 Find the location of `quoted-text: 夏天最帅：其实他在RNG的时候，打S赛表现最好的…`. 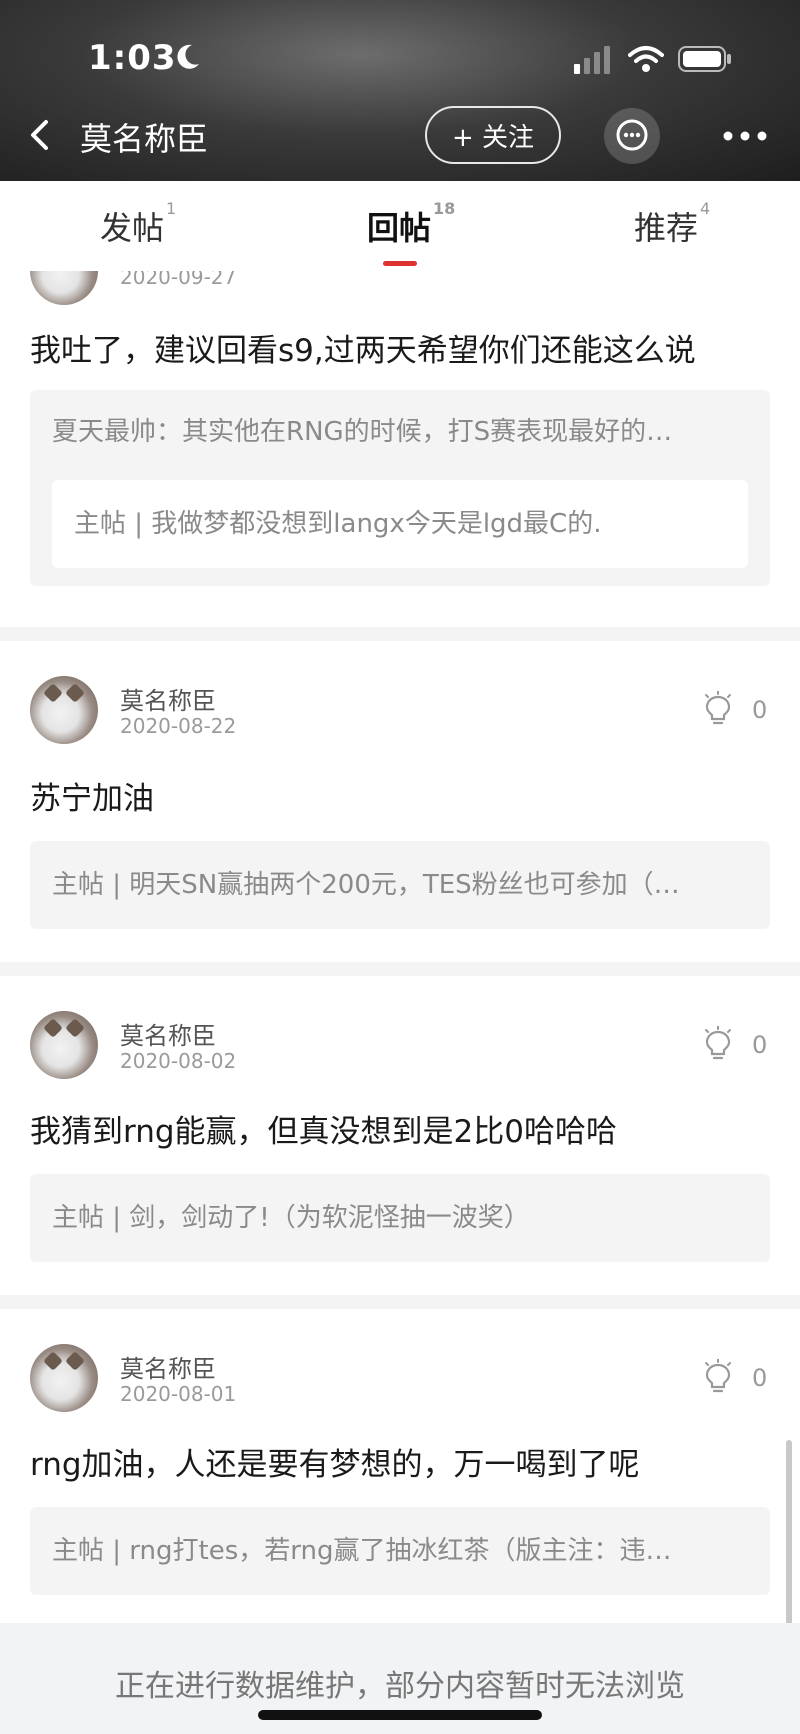

quoted-text: 夏天最帅：其实他在RNG的时候，打S赛表现最好的… is located at coordinates (362, 432).